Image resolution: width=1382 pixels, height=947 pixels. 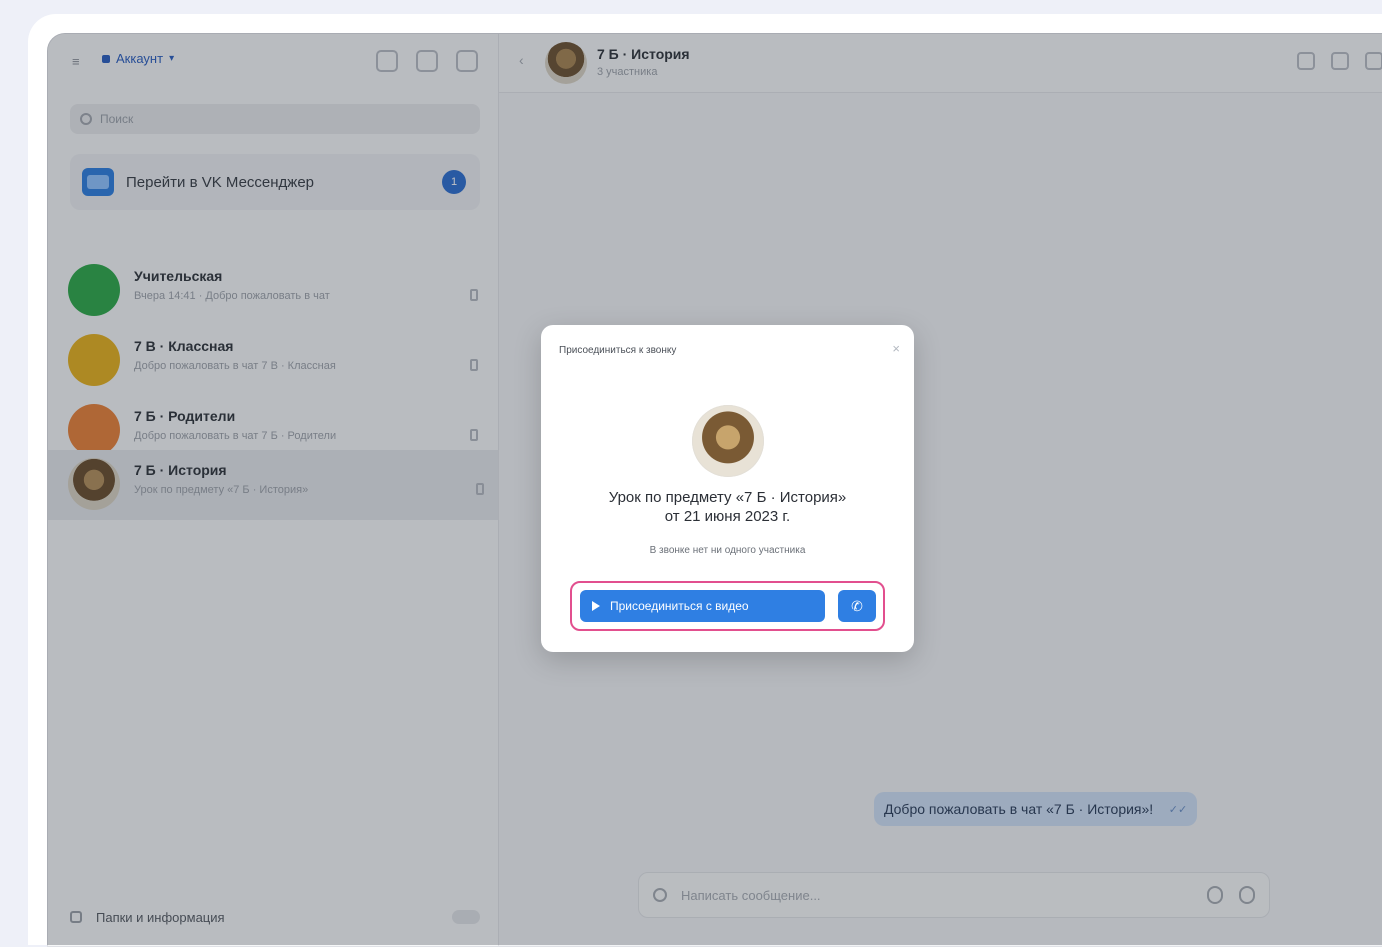 What do you see at coordinates (679, 606) in the screenshot?
I see `join-button-label: Присоединиться с видео` at bounding box center [679, 606].